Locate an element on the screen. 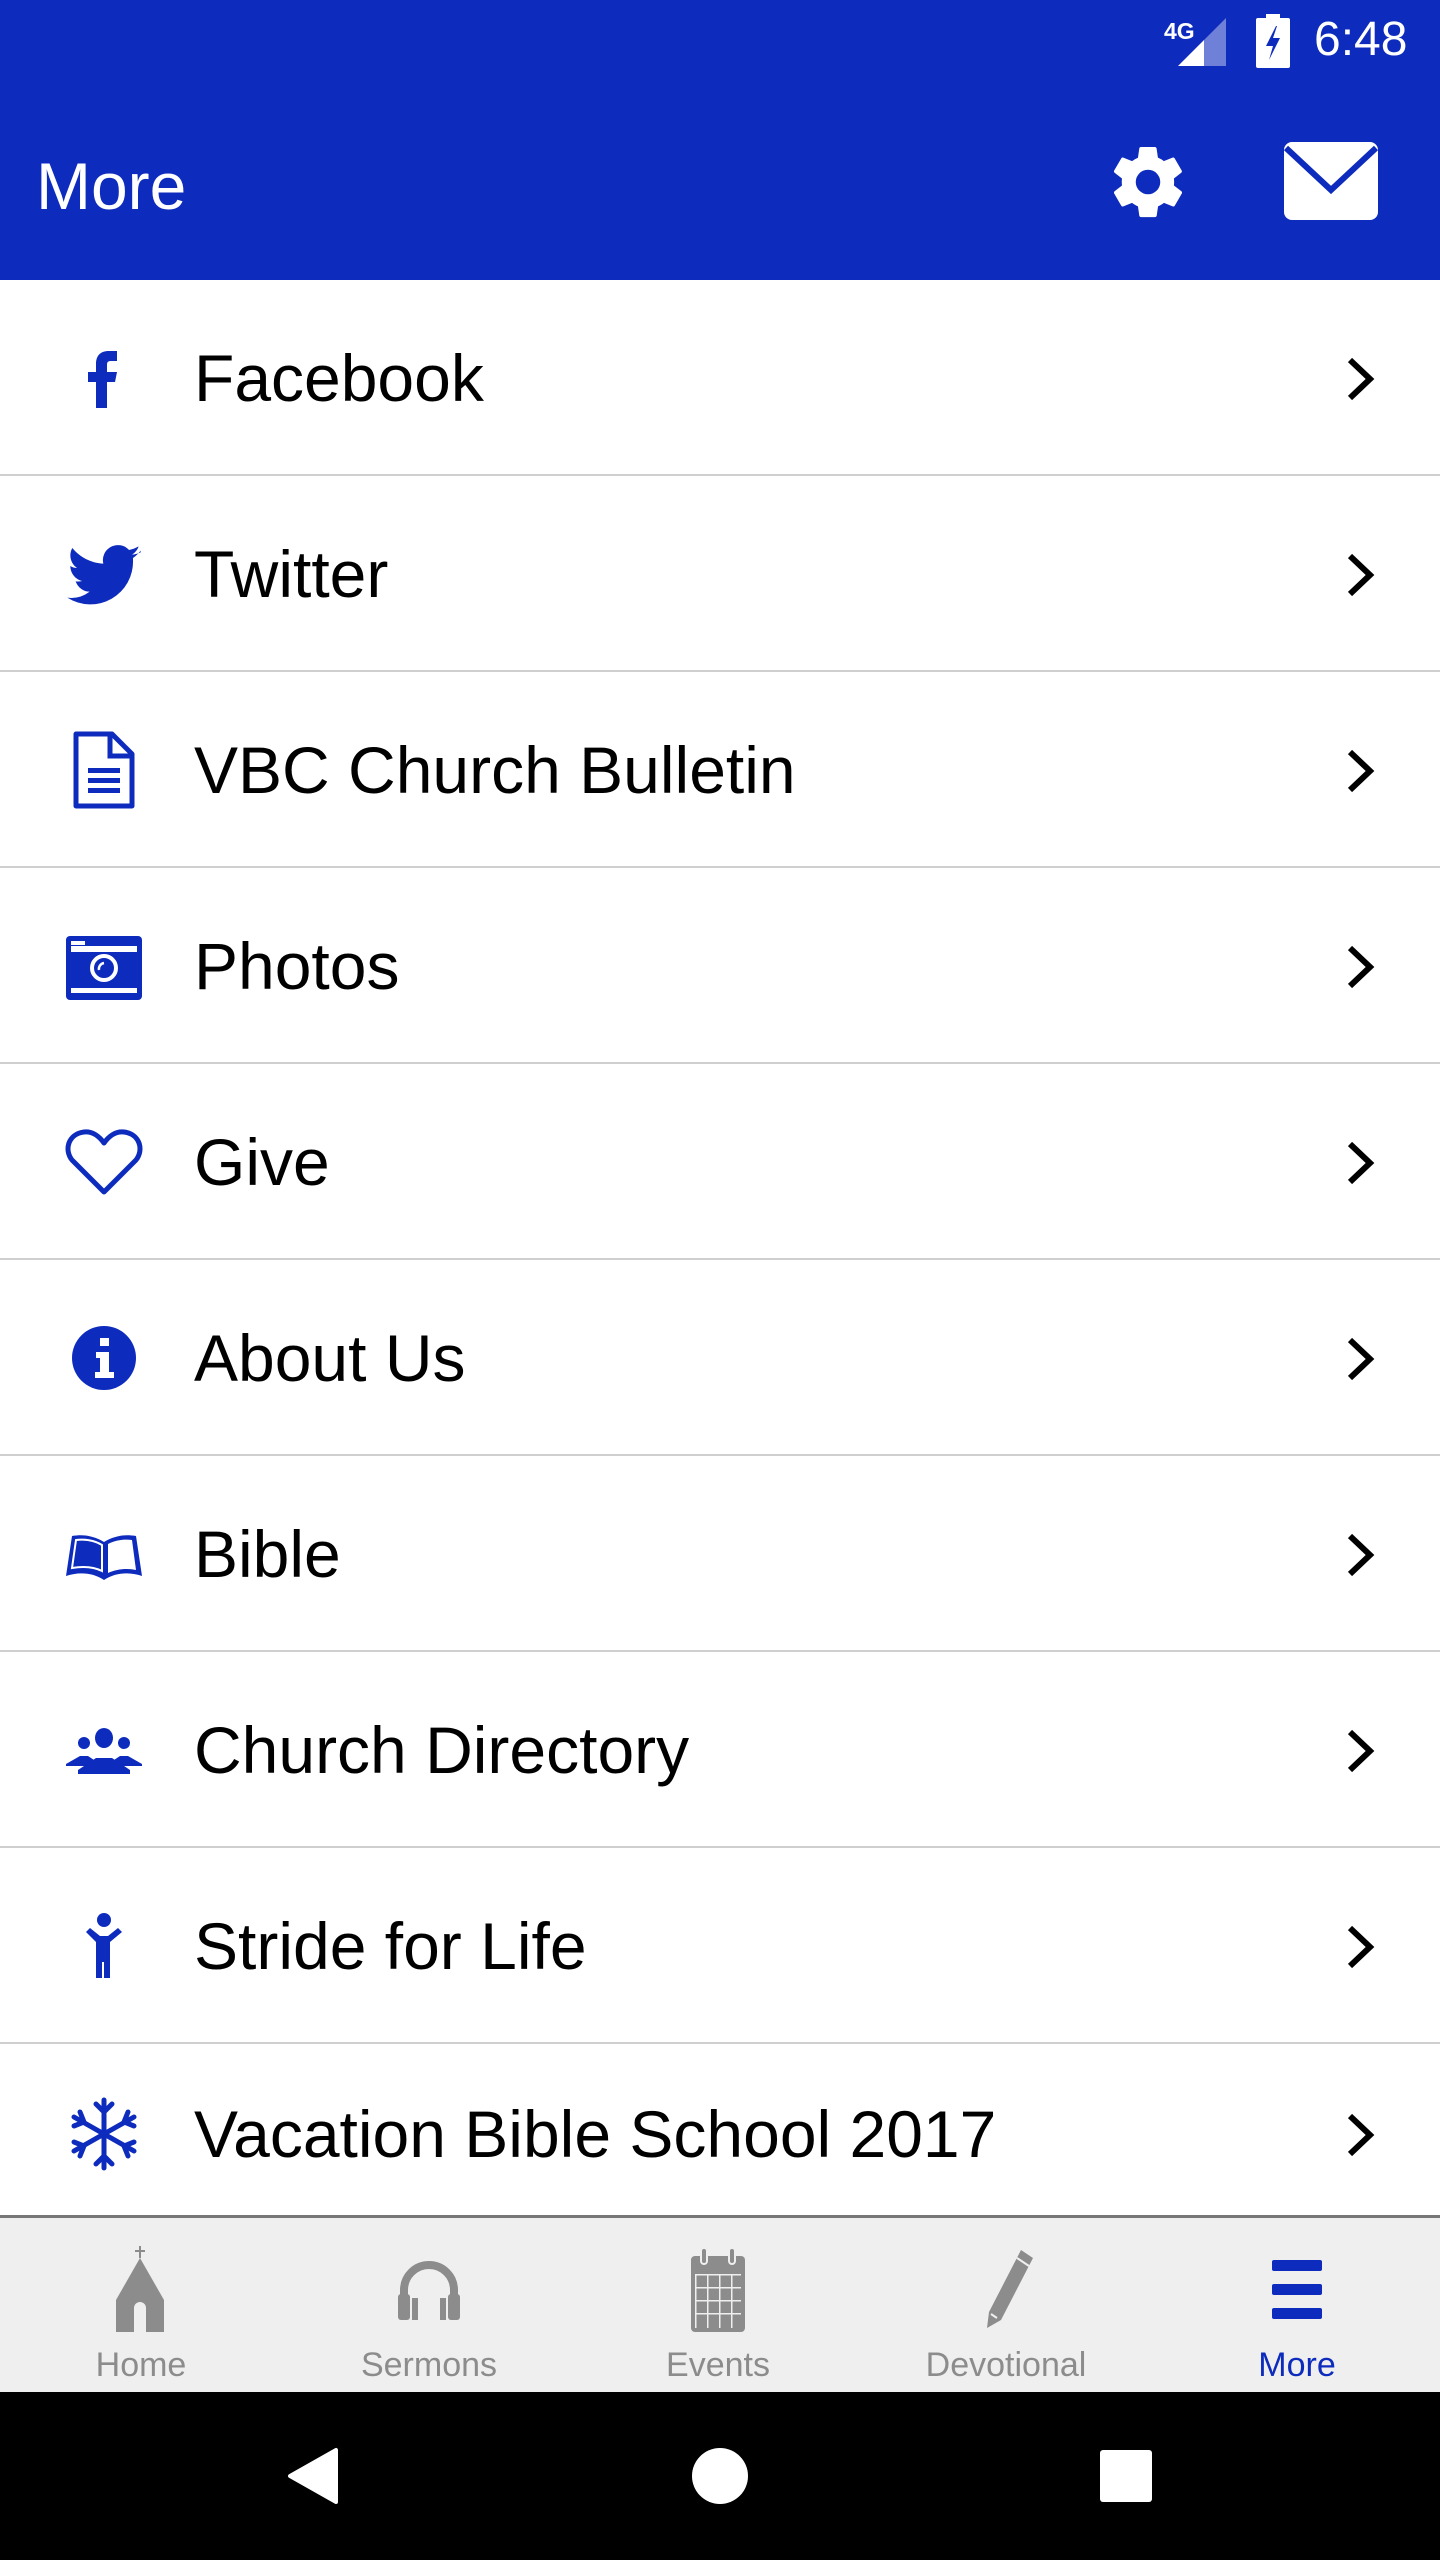 Image resolution: width=1440 pixels, height=2560 pixels. menu-item-label: Stride for Life is located at coordinates (390, 1946).